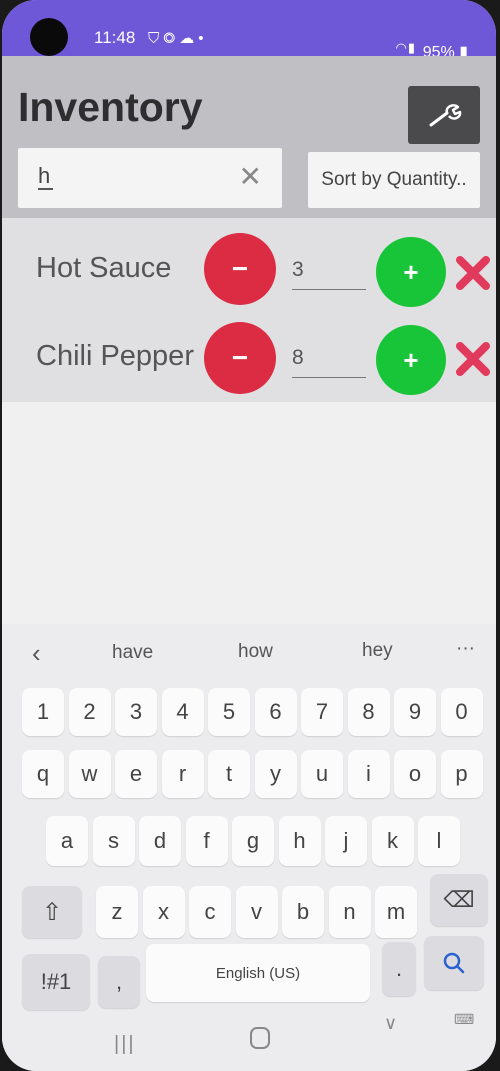 The height and width of the screenshot is (1071, 500). I want to click on chevron-down-icon: ∨, so click(390, 1023).